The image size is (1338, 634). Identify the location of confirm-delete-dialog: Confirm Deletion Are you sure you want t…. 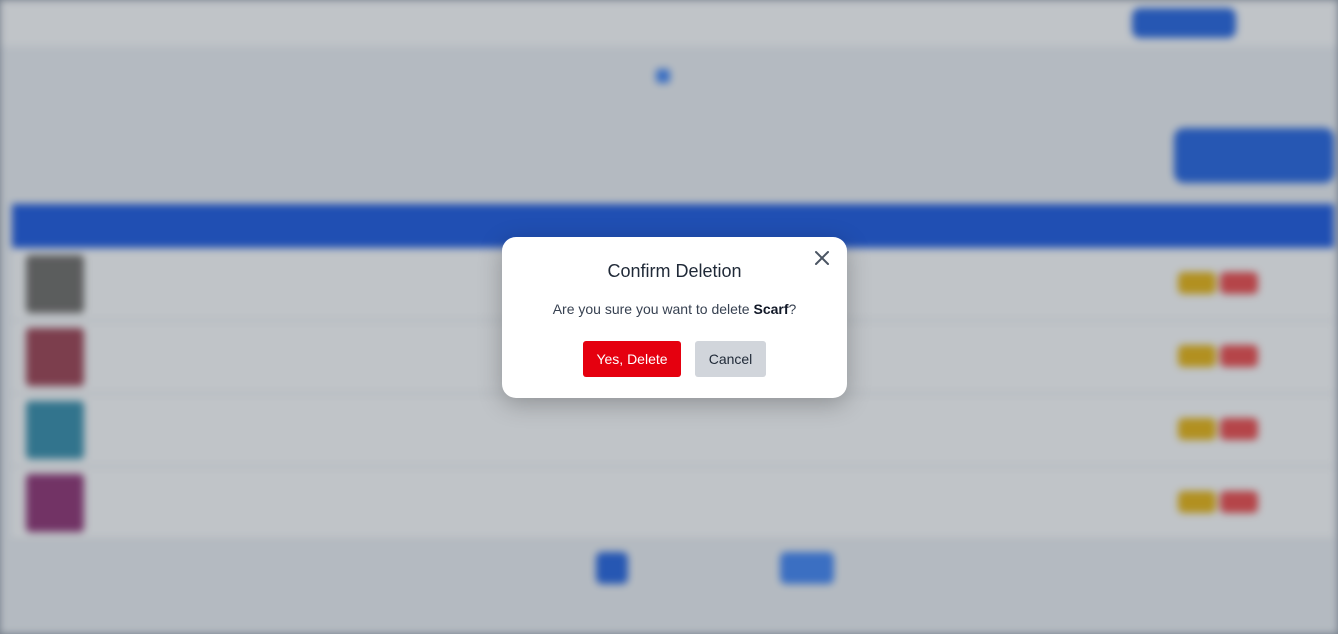
(674, 317).